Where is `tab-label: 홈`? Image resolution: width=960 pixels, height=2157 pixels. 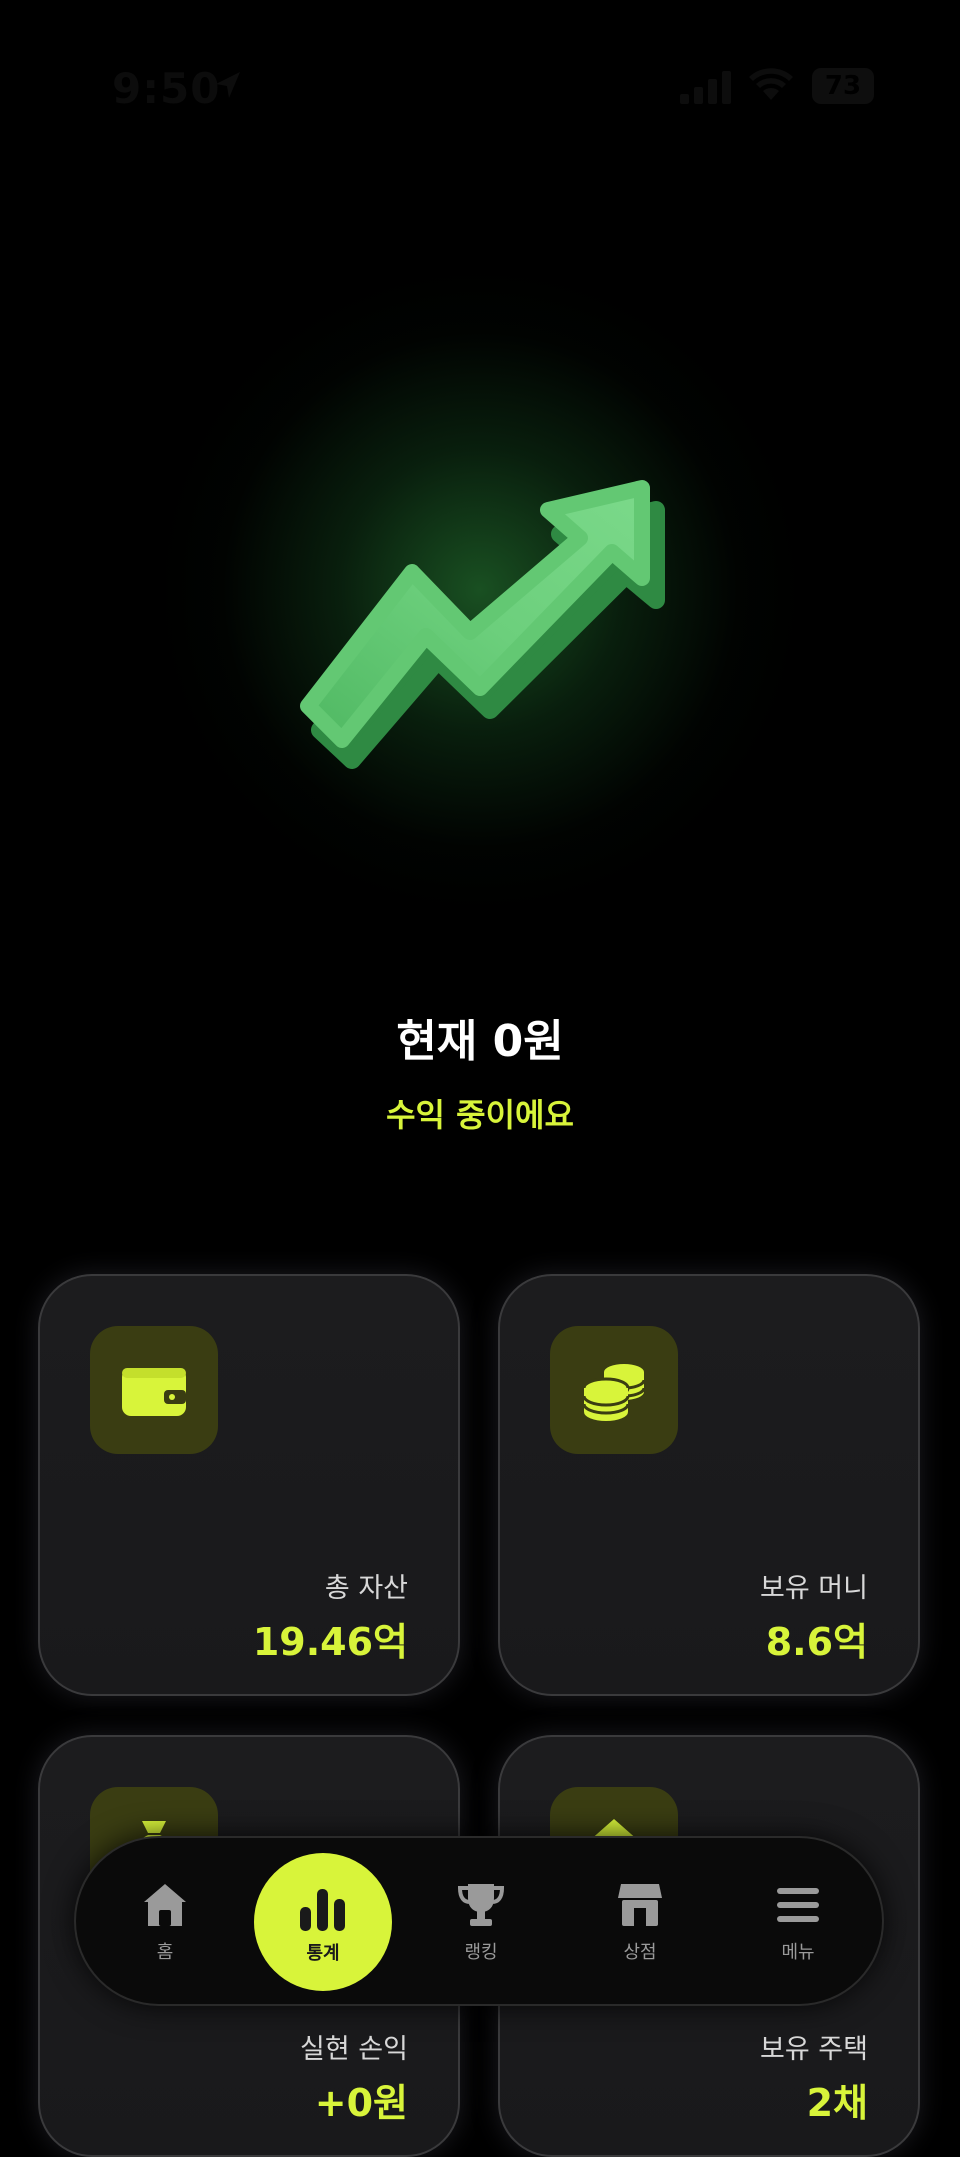
tab-label: 홈 is located at coordinates (165, 1952).